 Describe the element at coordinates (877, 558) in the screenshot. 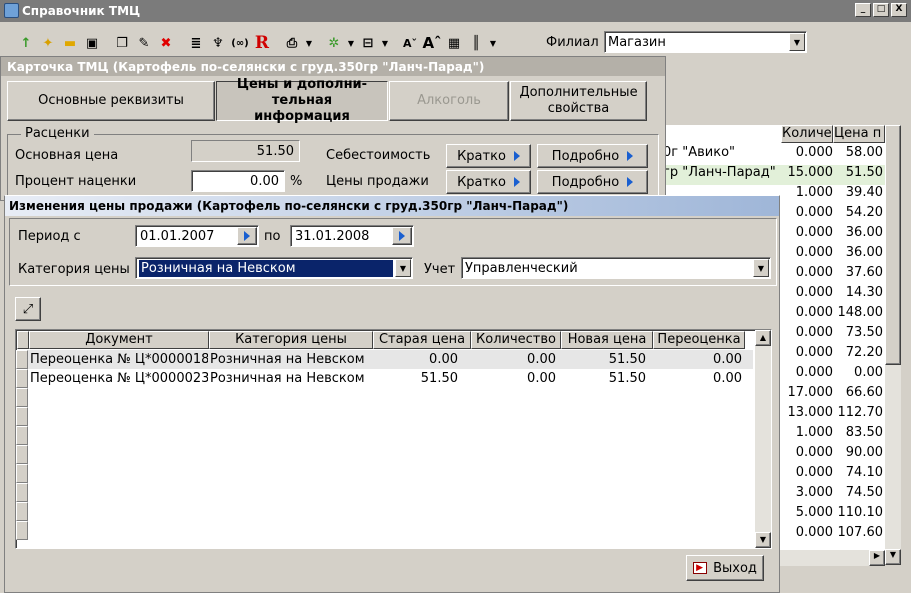

I see `bg-hscroll-right: ▶` at that location.